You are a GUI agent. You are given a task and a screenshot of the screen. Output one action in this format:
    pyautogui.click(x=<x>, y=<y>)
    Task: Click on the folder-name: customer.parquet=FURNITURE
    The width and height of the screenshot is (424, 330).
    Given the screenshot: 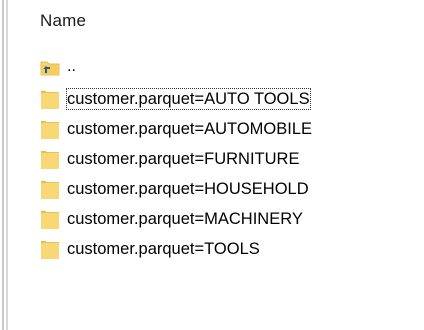 What is the action you would take?
    pyautogui.click(x=183, y=159)
    